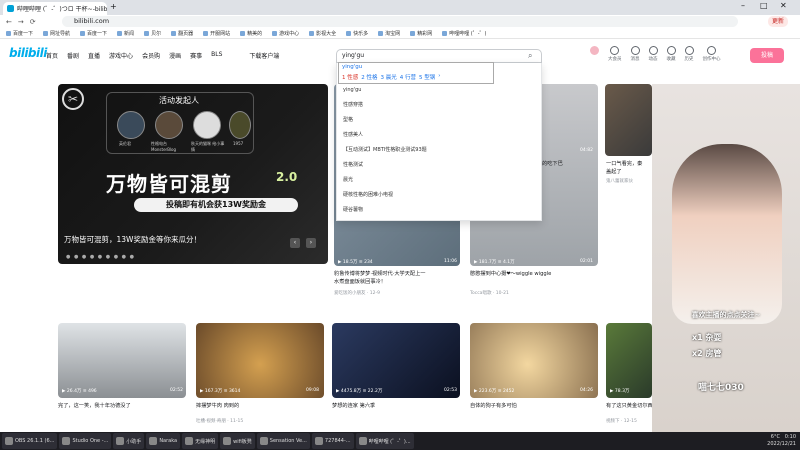  I want to click on nav-shop: 会员购, so click(151, 55).